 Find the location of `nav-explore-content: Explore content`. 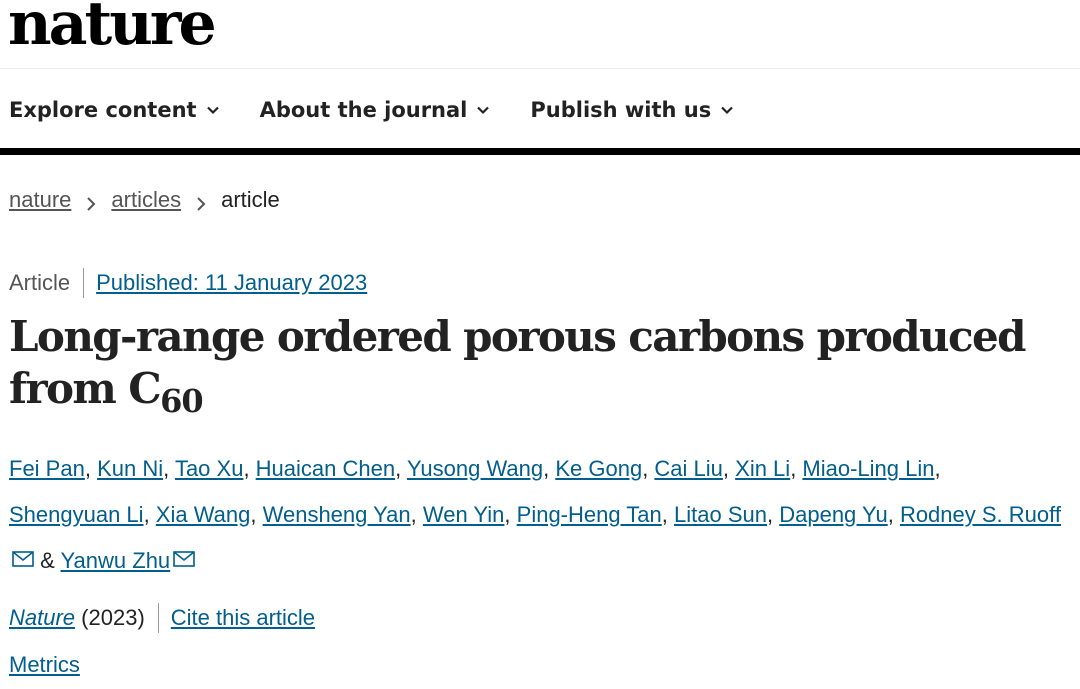

nav-explore-content: Explore content is located at coordinates (114, 110).